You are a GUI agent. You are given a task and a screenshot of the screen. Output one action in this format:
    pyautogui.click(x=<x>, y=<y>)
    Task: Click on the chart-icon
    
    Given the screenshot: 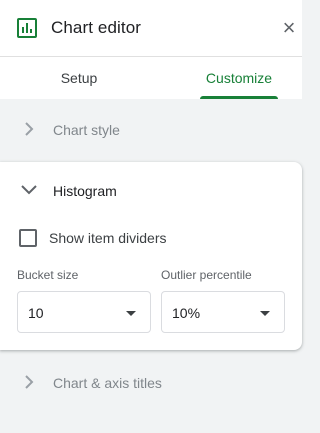 What is the action you would take?
    pyautogui.click(x=27, y=28)
    